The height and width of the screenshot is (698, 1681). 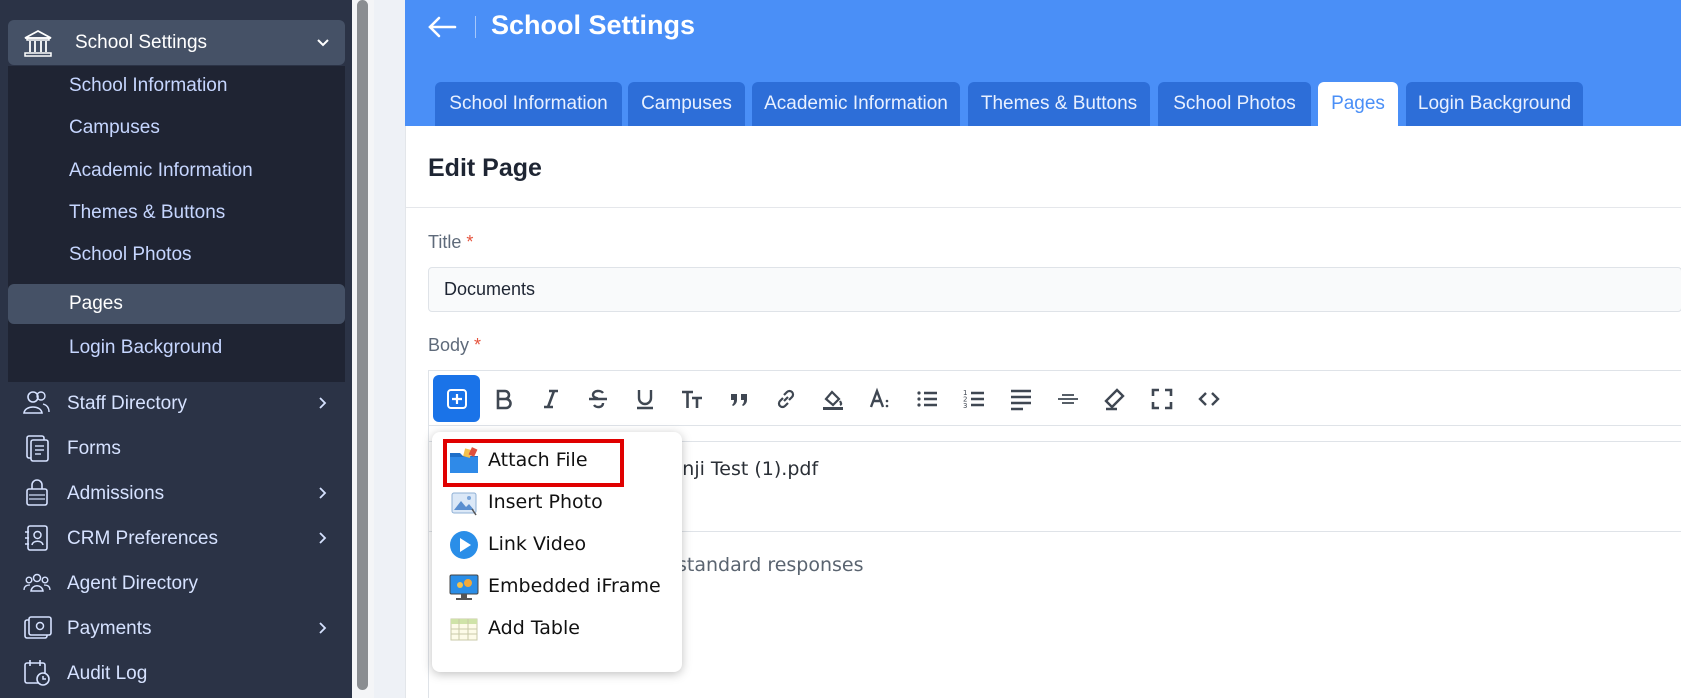 I want to click on page-title: School Settings, so click(x=593, y=25).